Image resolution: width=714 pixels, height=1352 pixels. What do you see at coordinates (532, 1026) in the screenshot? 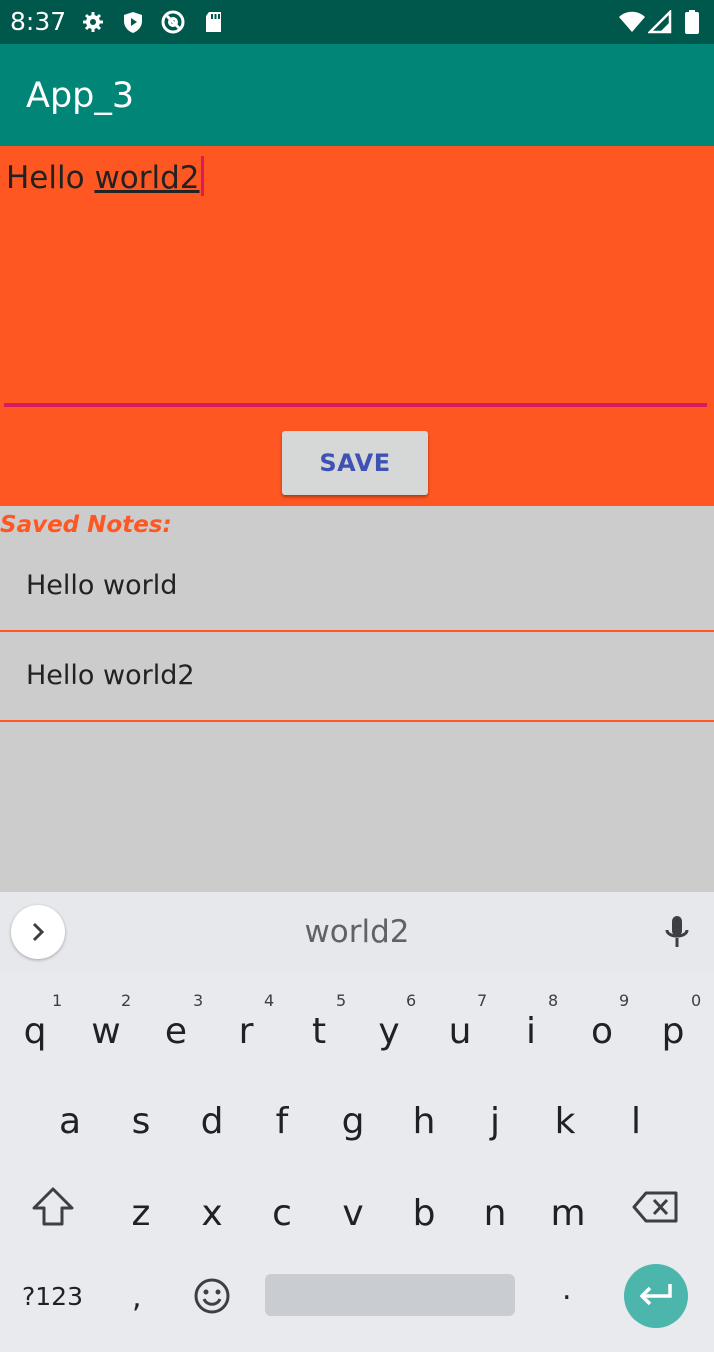
I see `key-i: i8` at bounding box center [532, 1026].